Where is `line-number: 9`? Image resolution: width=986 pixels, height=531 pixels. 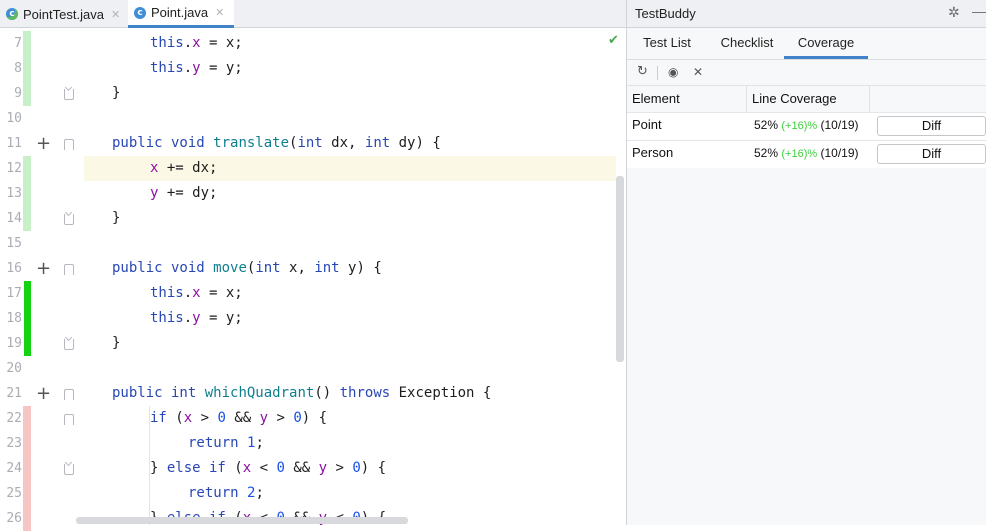
line-number: 9 is located at coordinates (11, 93).